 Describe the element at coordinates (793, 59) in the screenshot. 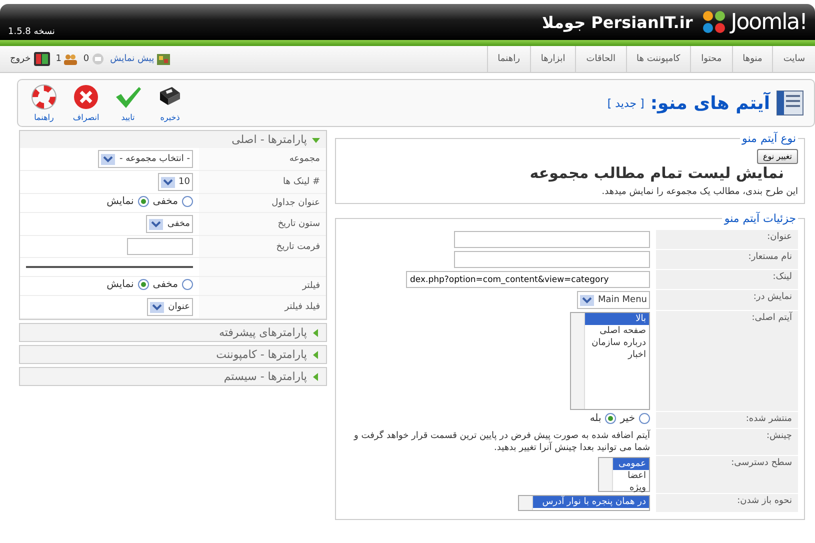

I see `menu-item: سایت` at that location.